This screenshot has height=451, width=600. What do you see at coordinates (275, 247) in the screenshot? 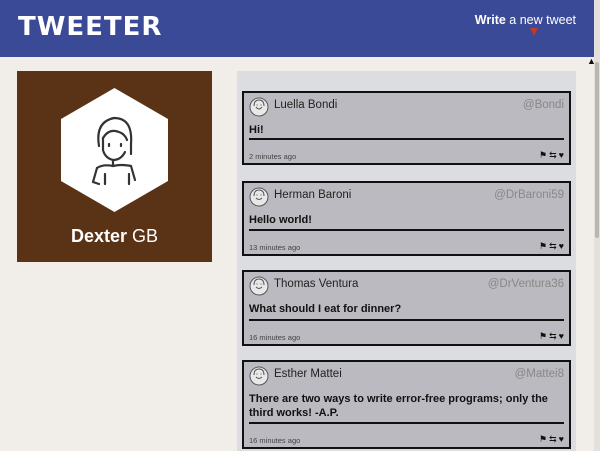
I see `tweet-timestamp: 13 minutes ago` at bounding box center [275, 247].